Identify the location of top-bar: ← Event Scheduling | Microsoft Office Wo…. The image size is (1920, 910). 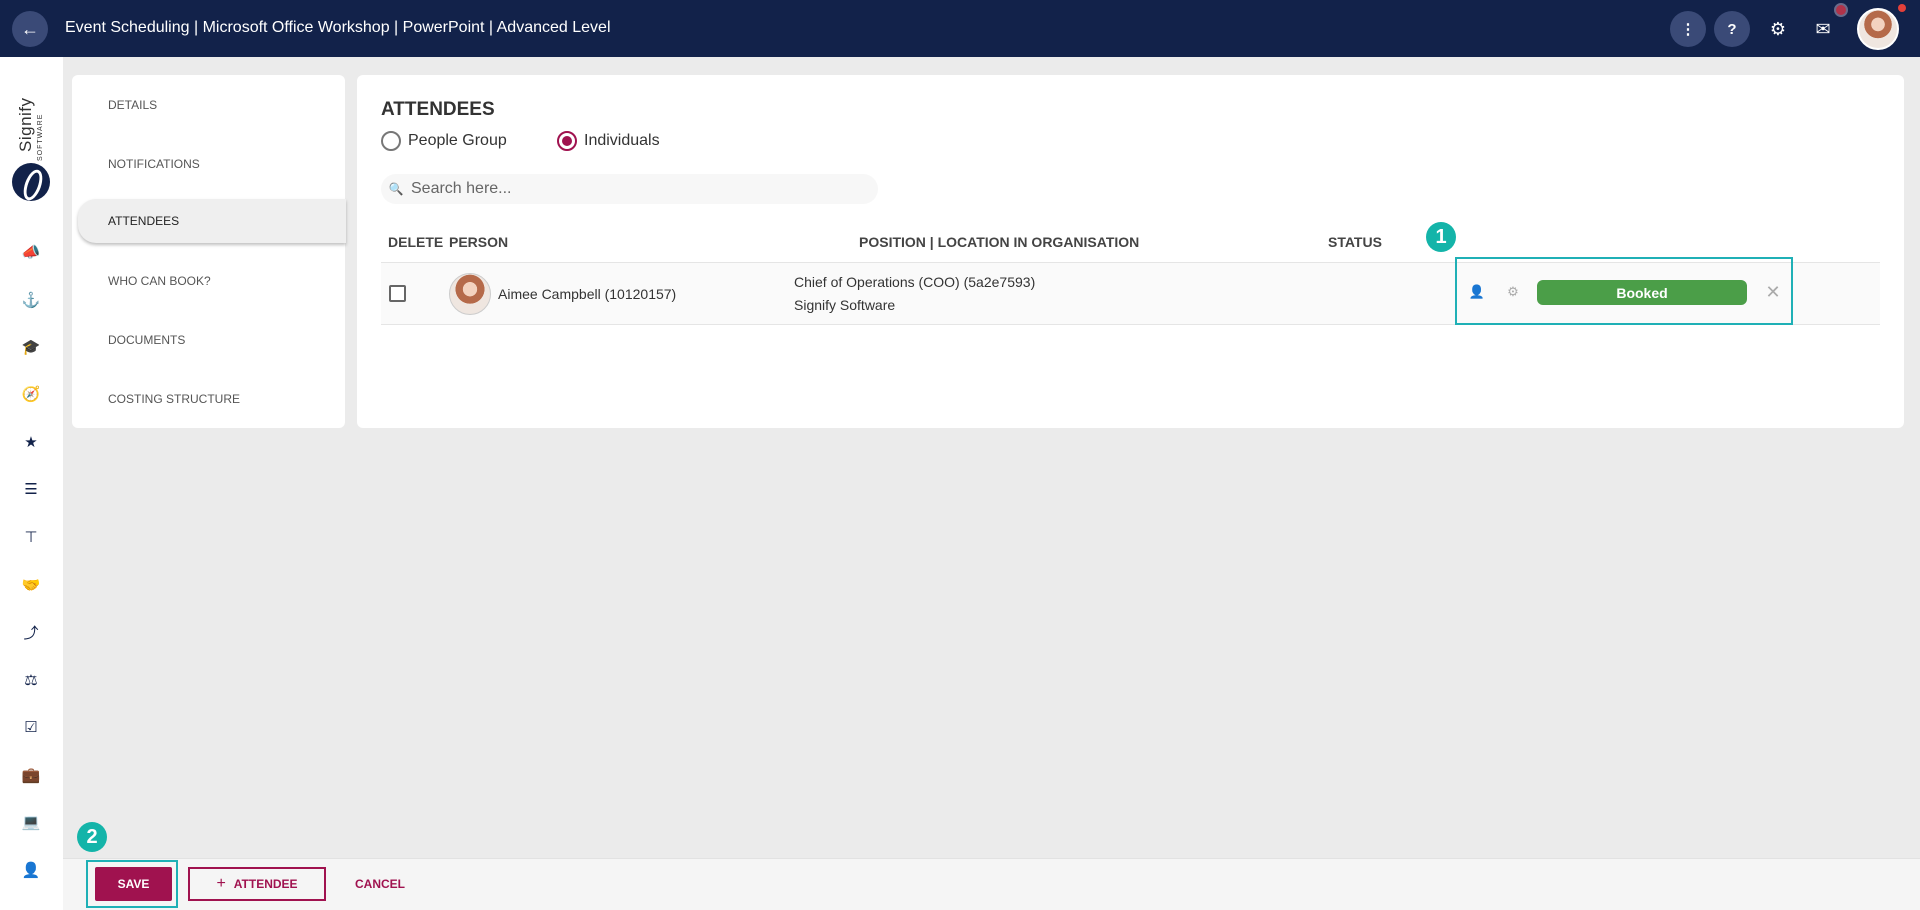
(960, 28).